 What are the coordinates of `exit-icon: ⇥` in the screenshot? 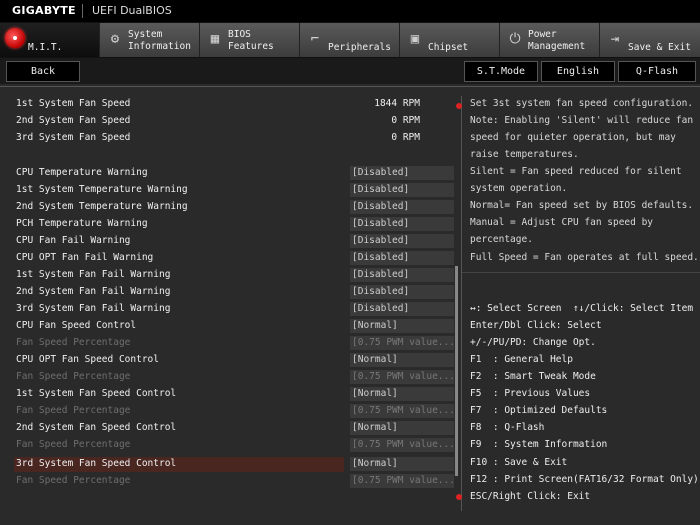 It's located at (615, 39).